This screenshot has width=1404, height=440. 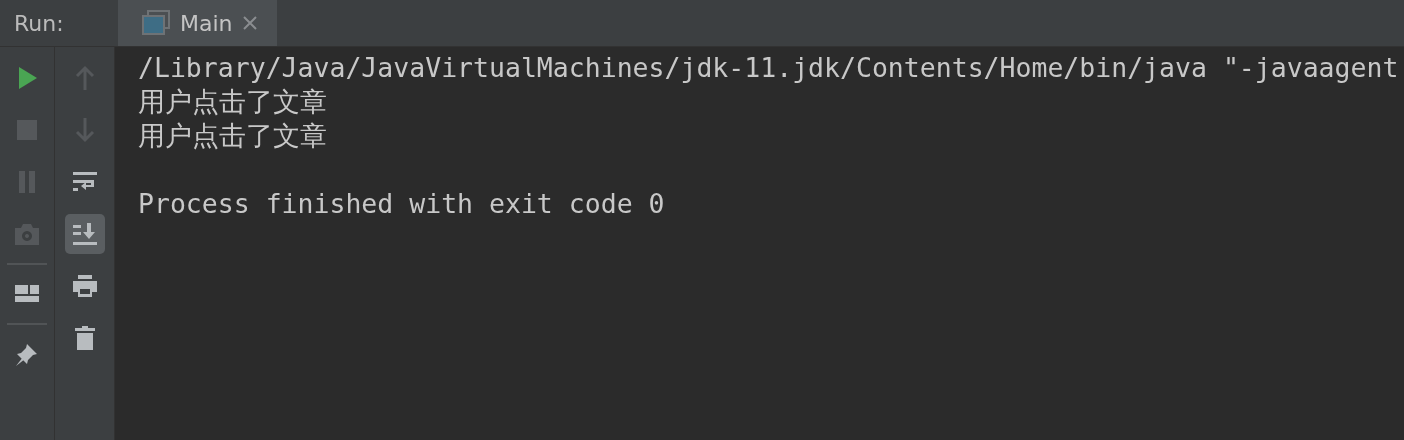 I want to click on console-tab: Main, so click(x=197, y=23).